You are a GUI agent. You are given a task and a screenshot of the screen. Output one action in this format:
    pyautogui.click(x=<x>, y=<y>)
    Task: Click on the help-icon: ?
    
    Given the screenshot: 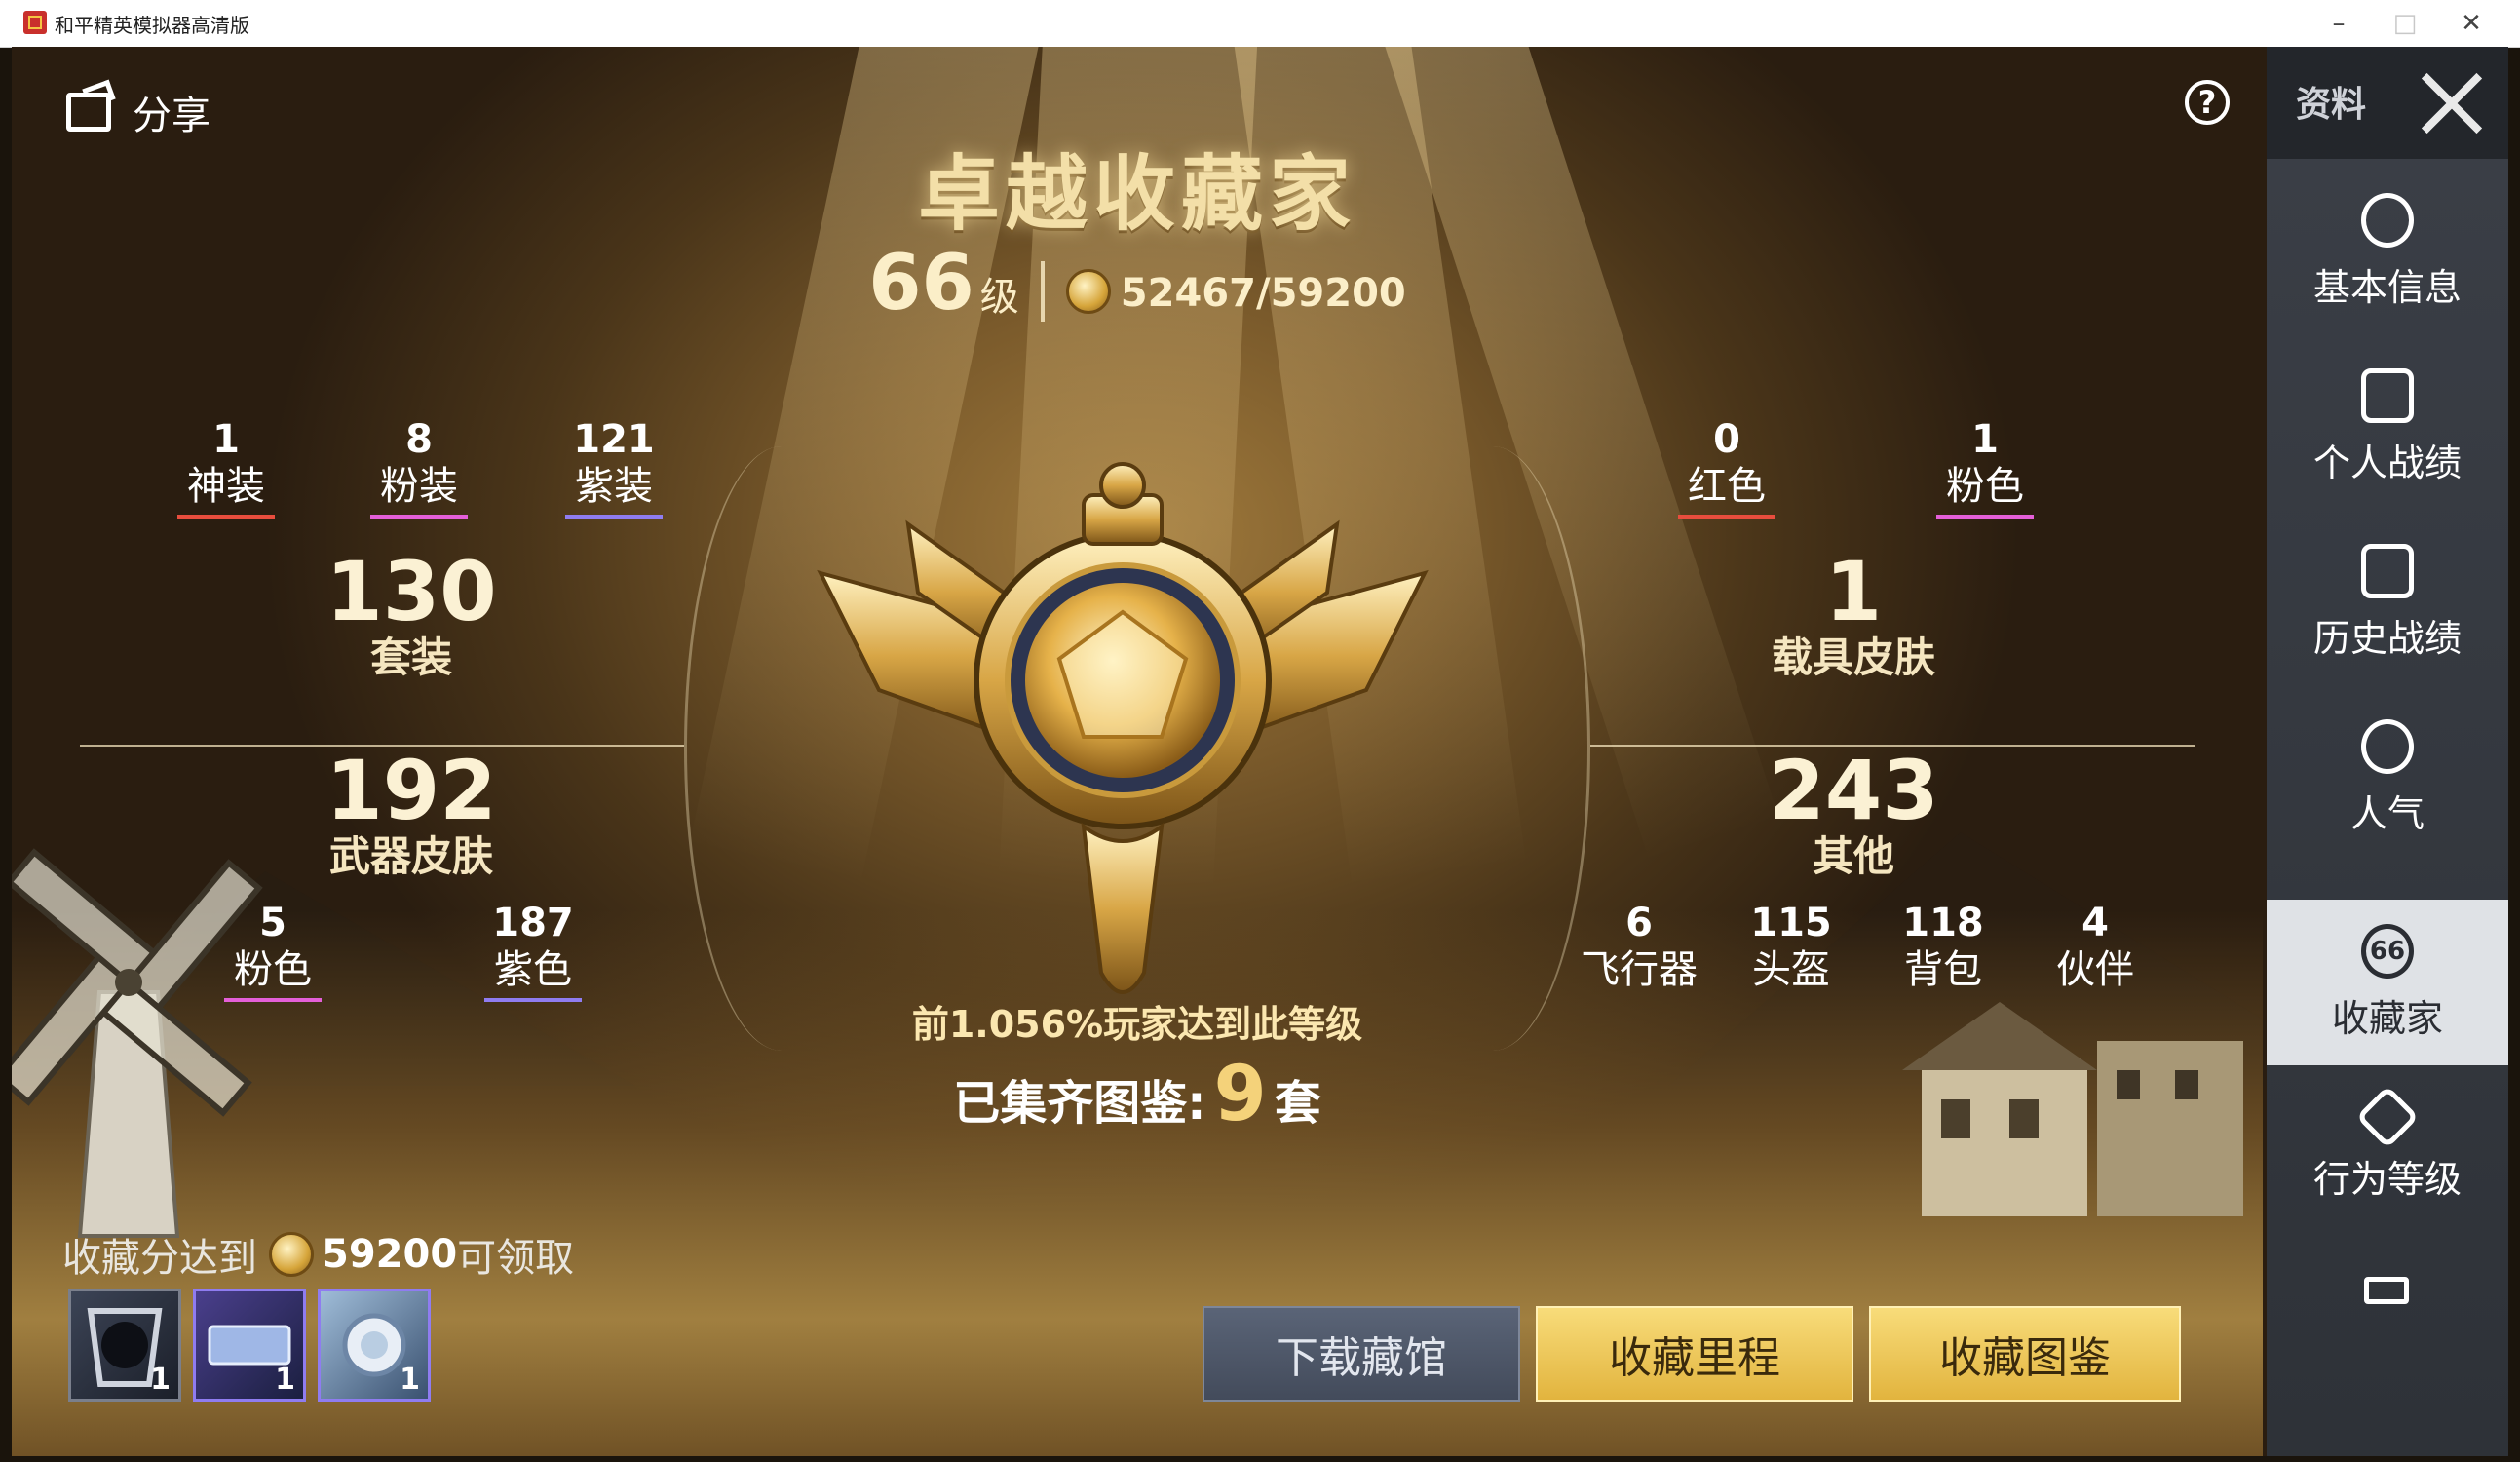 What is the action you would take?
    pyautogui.click(x=2207, y=102)
    